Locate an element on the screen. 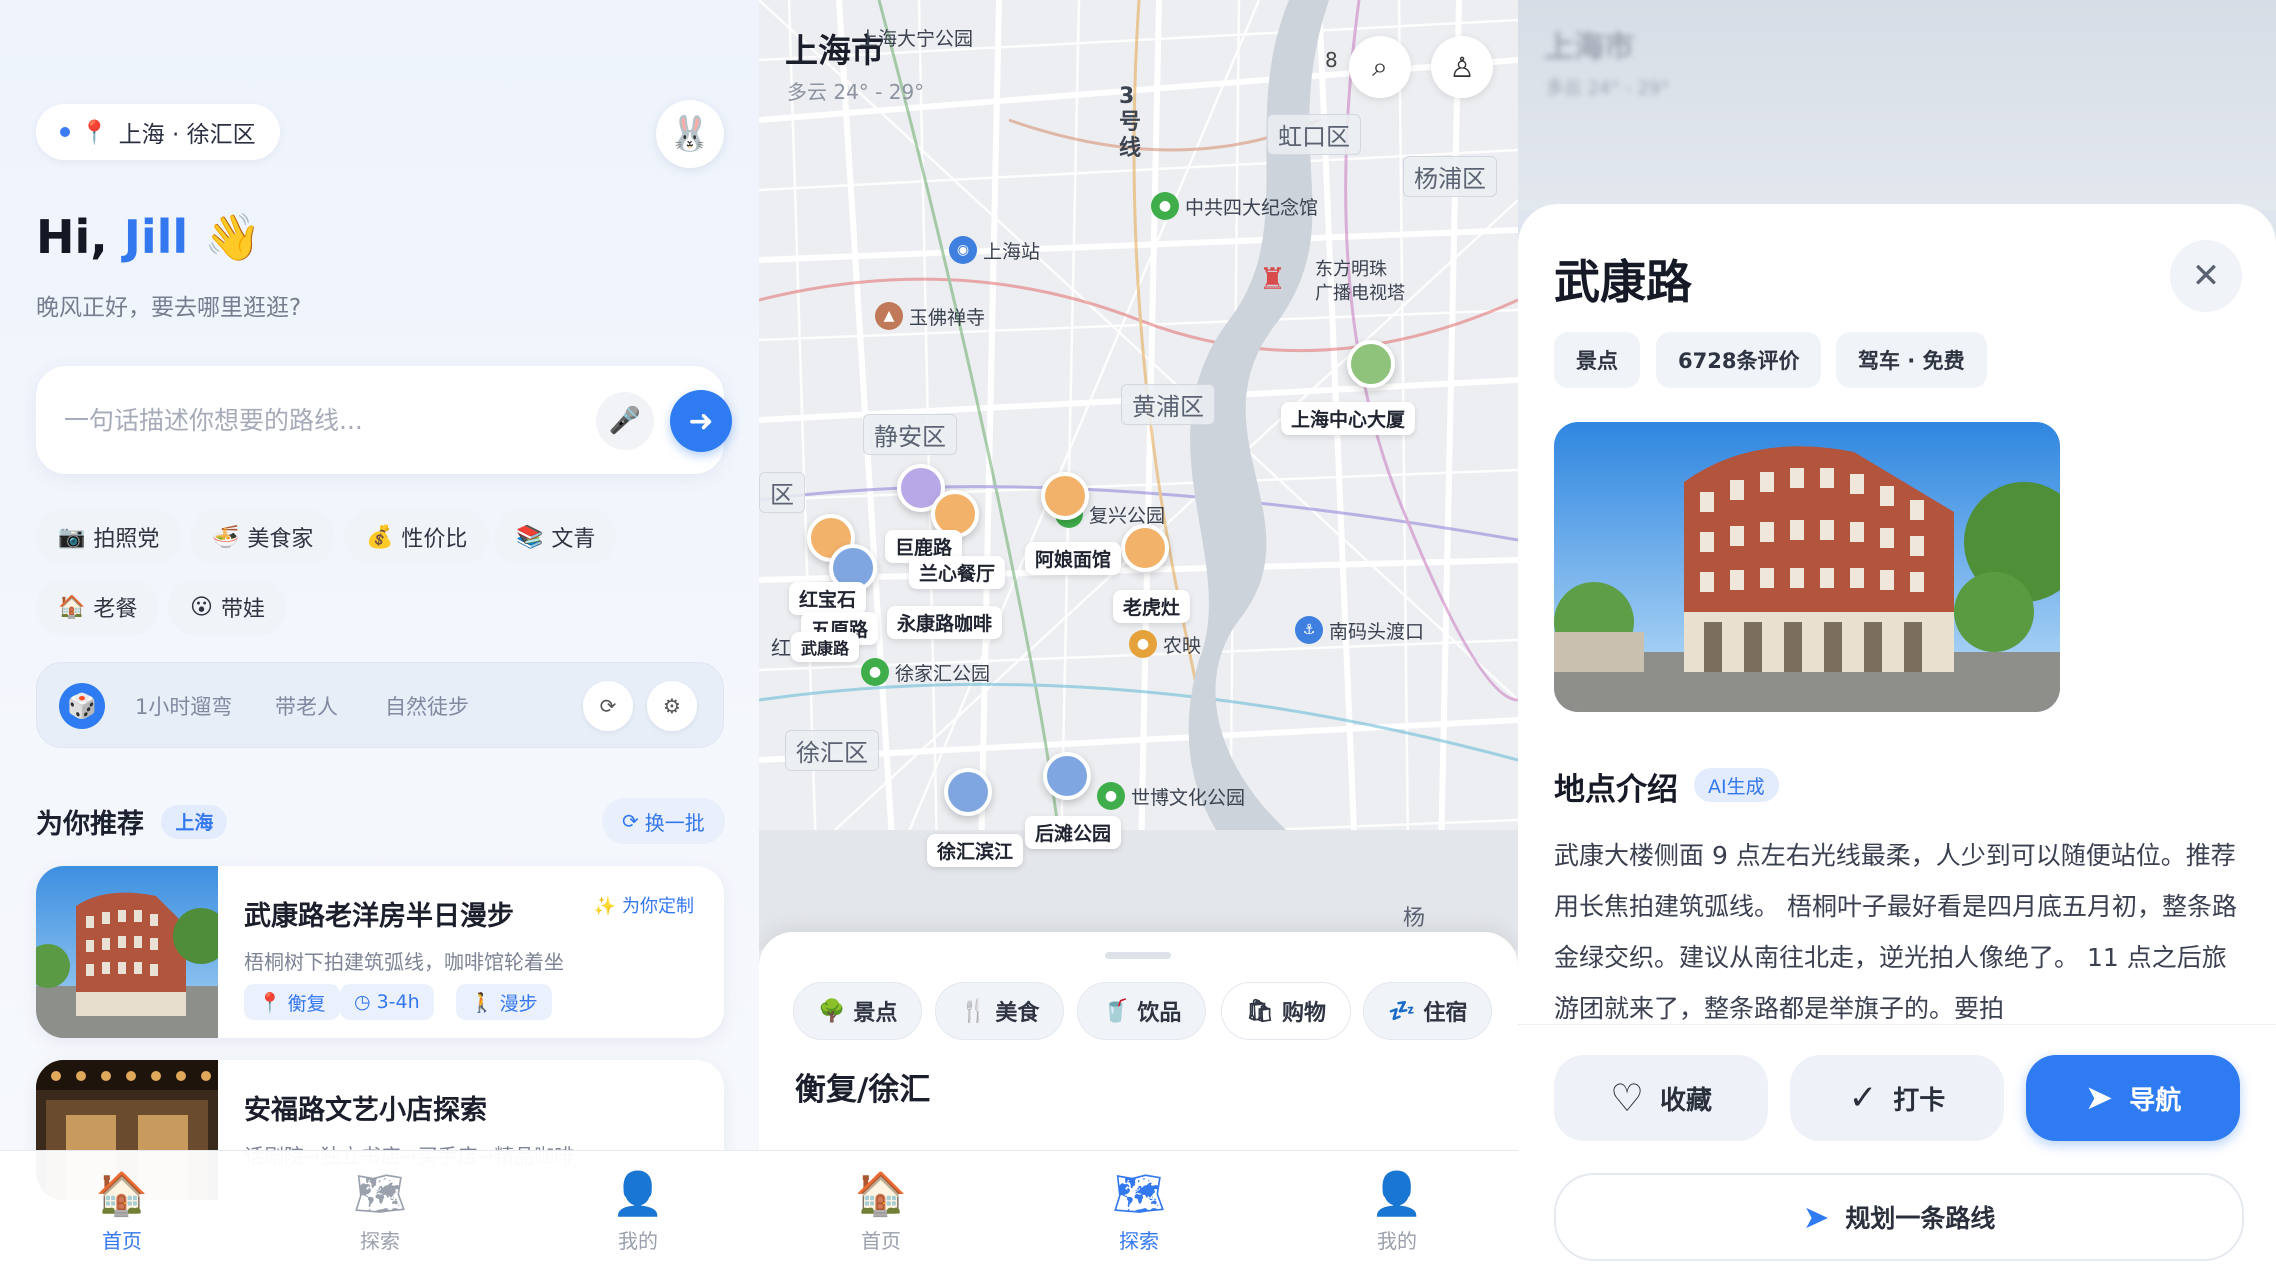 The image size is (2276, 1280). map-label: 武康路 is located at coordinates (825, 647).